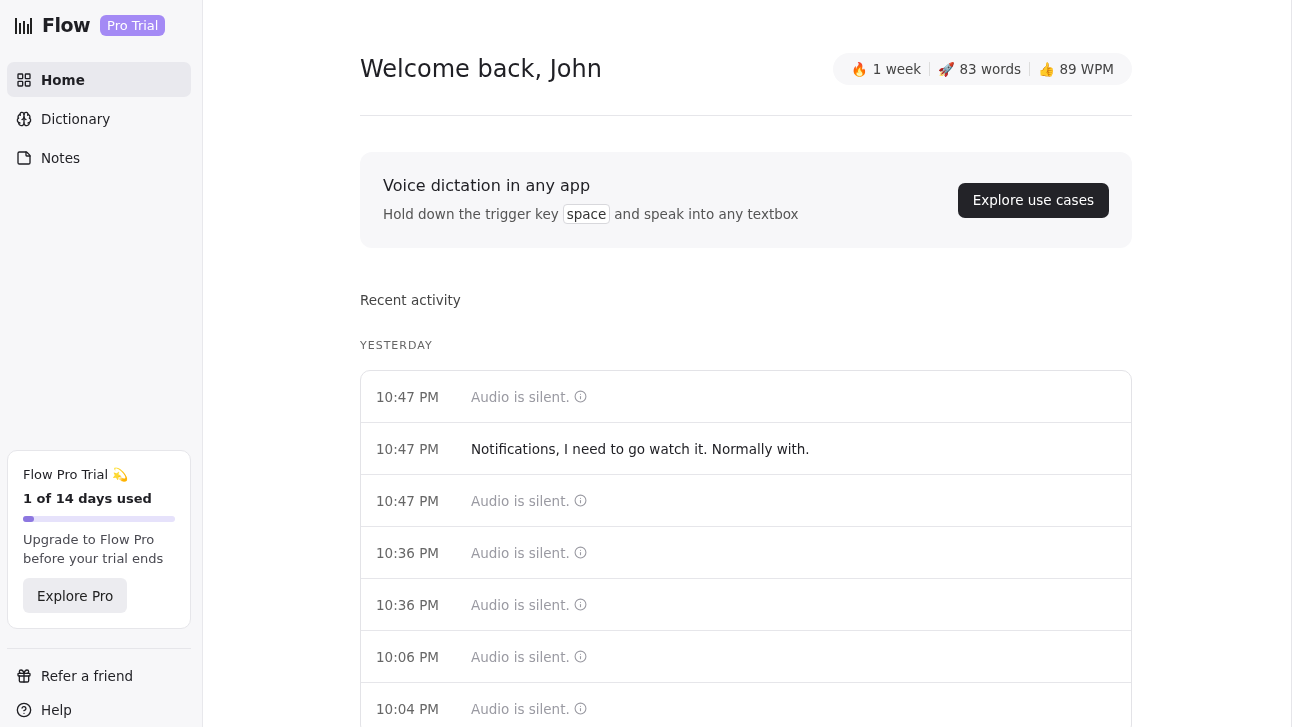 The height and width of the screenshot is (727, 1292). What do you see at coordinates (75, 595) in the screenshot?
I see `explore-pro-button: Explore Pro` at bounding box center [75, 595].